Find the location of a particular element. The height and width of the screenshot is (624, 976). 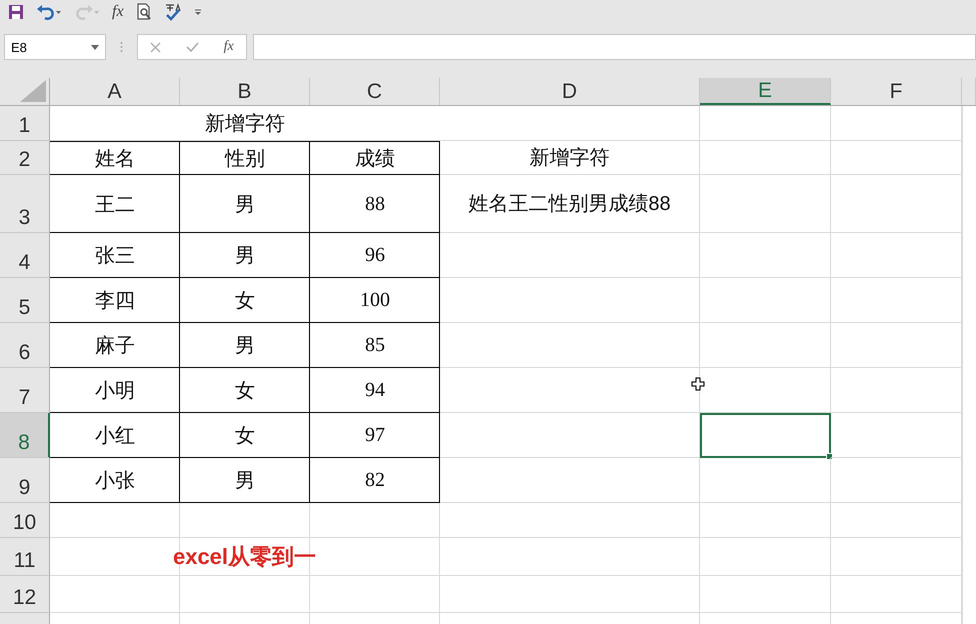

cancel-icon is located at coordinates (156, 47).